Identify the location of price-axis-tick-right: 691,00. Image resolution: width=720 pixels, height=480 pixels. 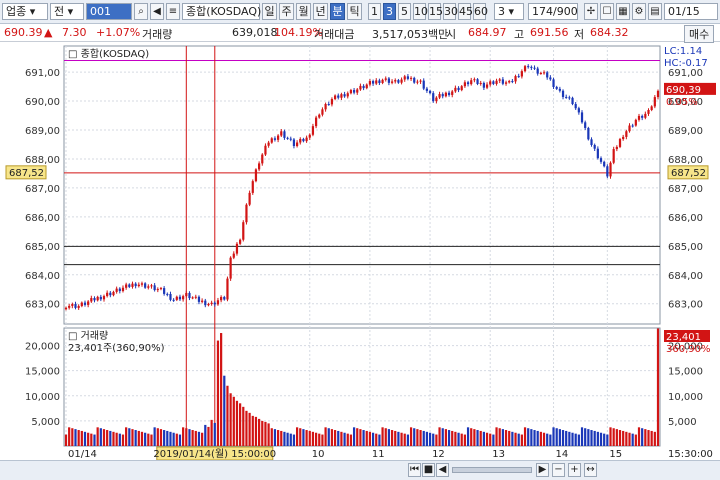
(685, 73).